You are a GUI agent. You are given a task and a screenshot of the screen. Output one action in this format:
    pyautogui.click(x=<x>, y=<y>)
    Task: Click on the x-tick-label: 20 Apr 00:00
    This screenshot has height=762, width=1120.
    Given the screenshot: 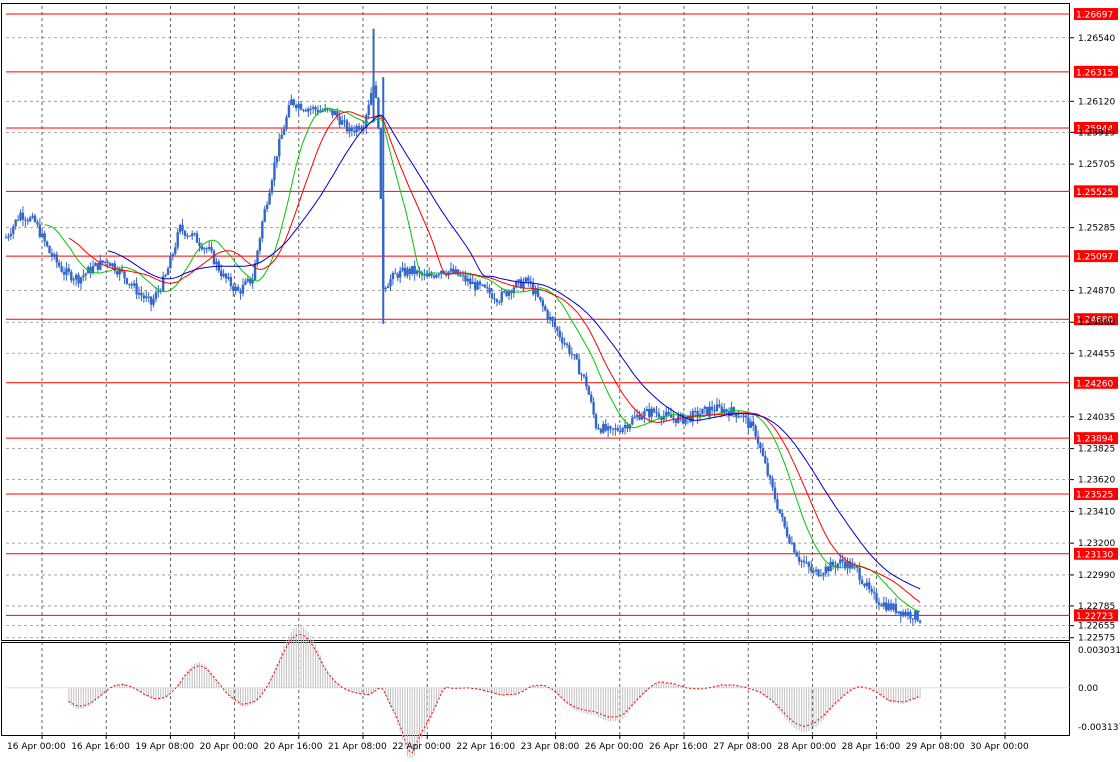 What is the action you would take?
    pyautogui.click(x=229, y=747)
    